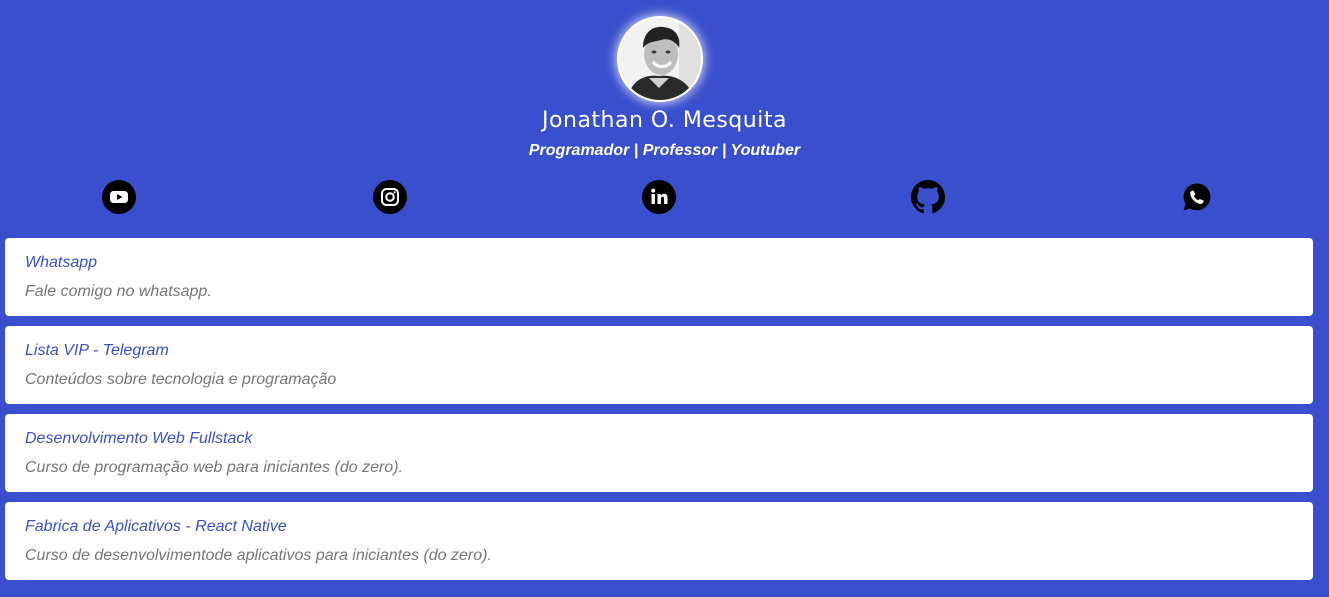  Describe the element at coordinates (156, 526) in the screenshot. I see `card-title: Fabrica de Aplicativos - React Native` at that location.